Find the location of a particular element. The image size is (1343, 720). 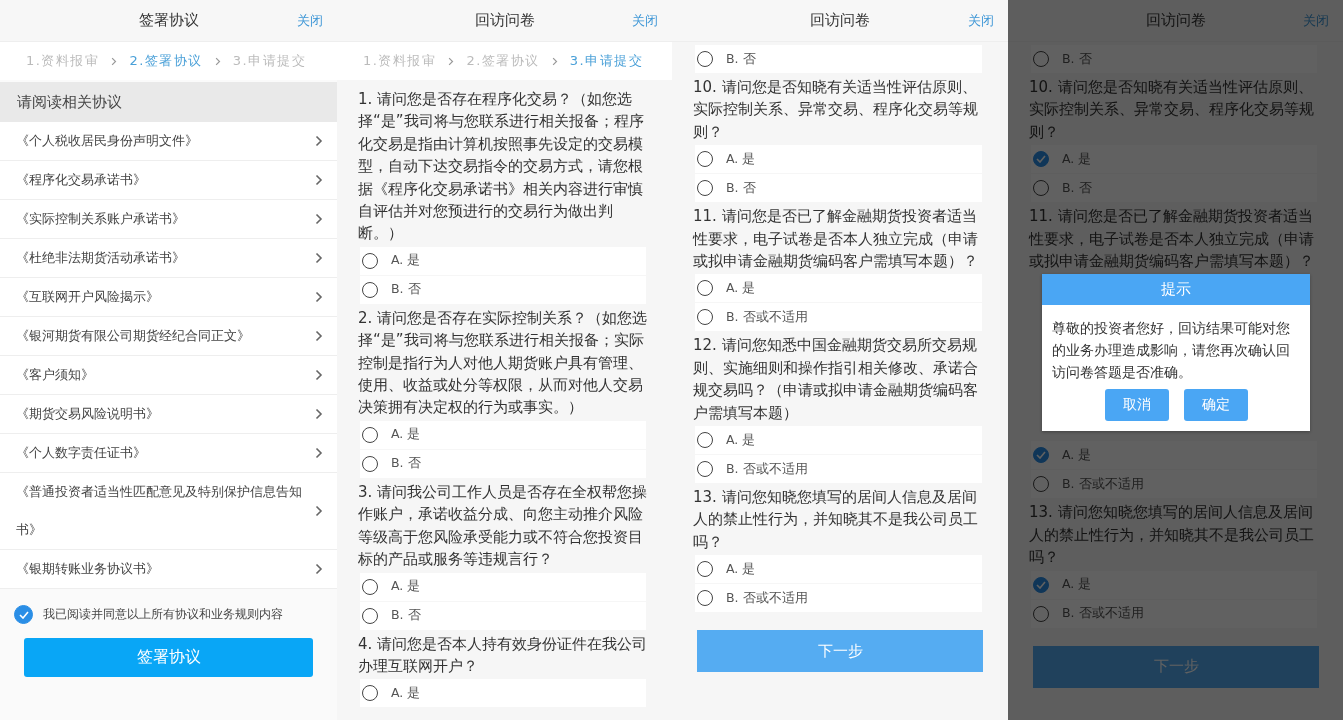

dialog-title: 提示 is located at coordinates (1176, 290).